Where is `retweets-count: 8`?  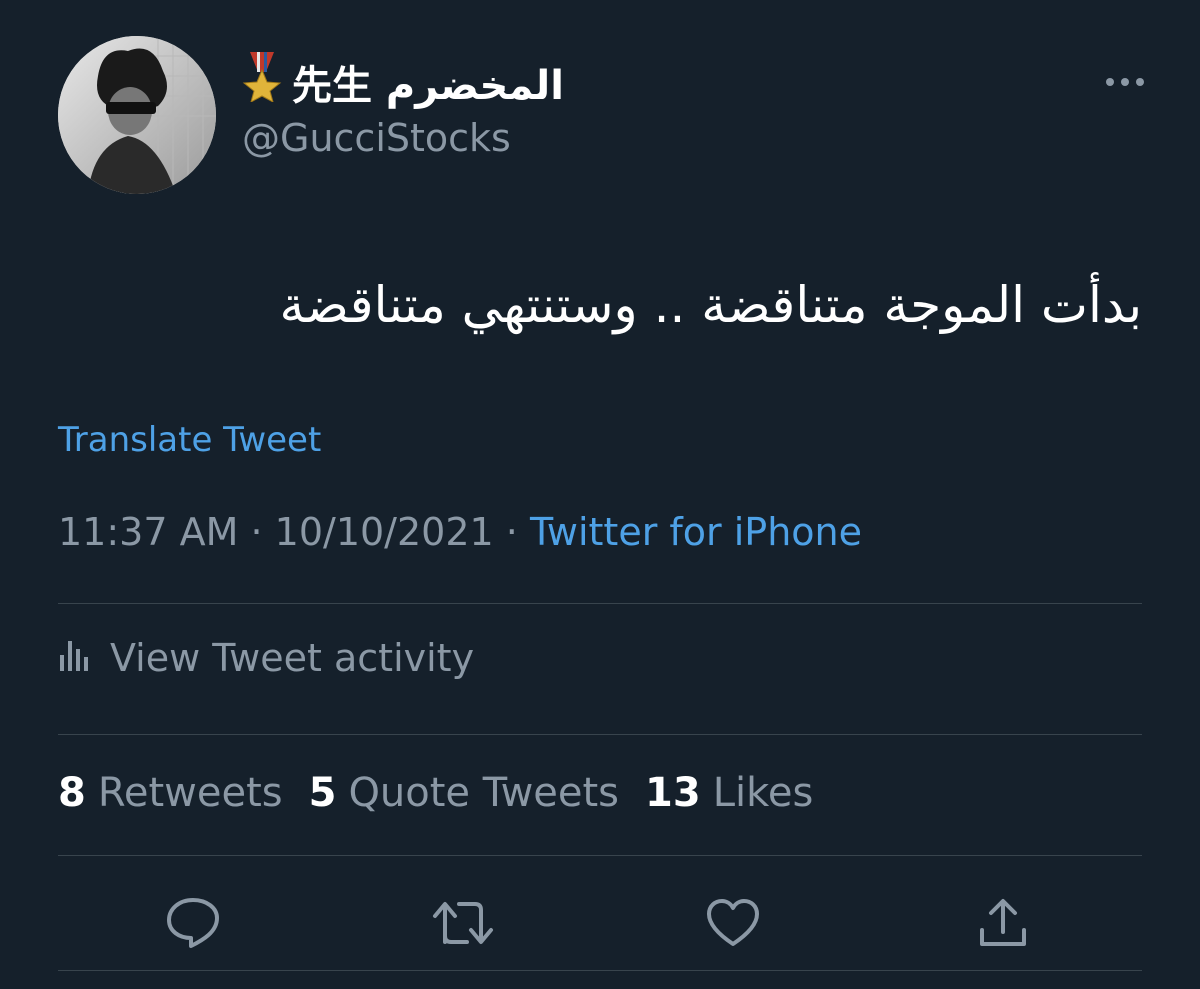 retweets-count: 8 is located at coordinates (72, 793).